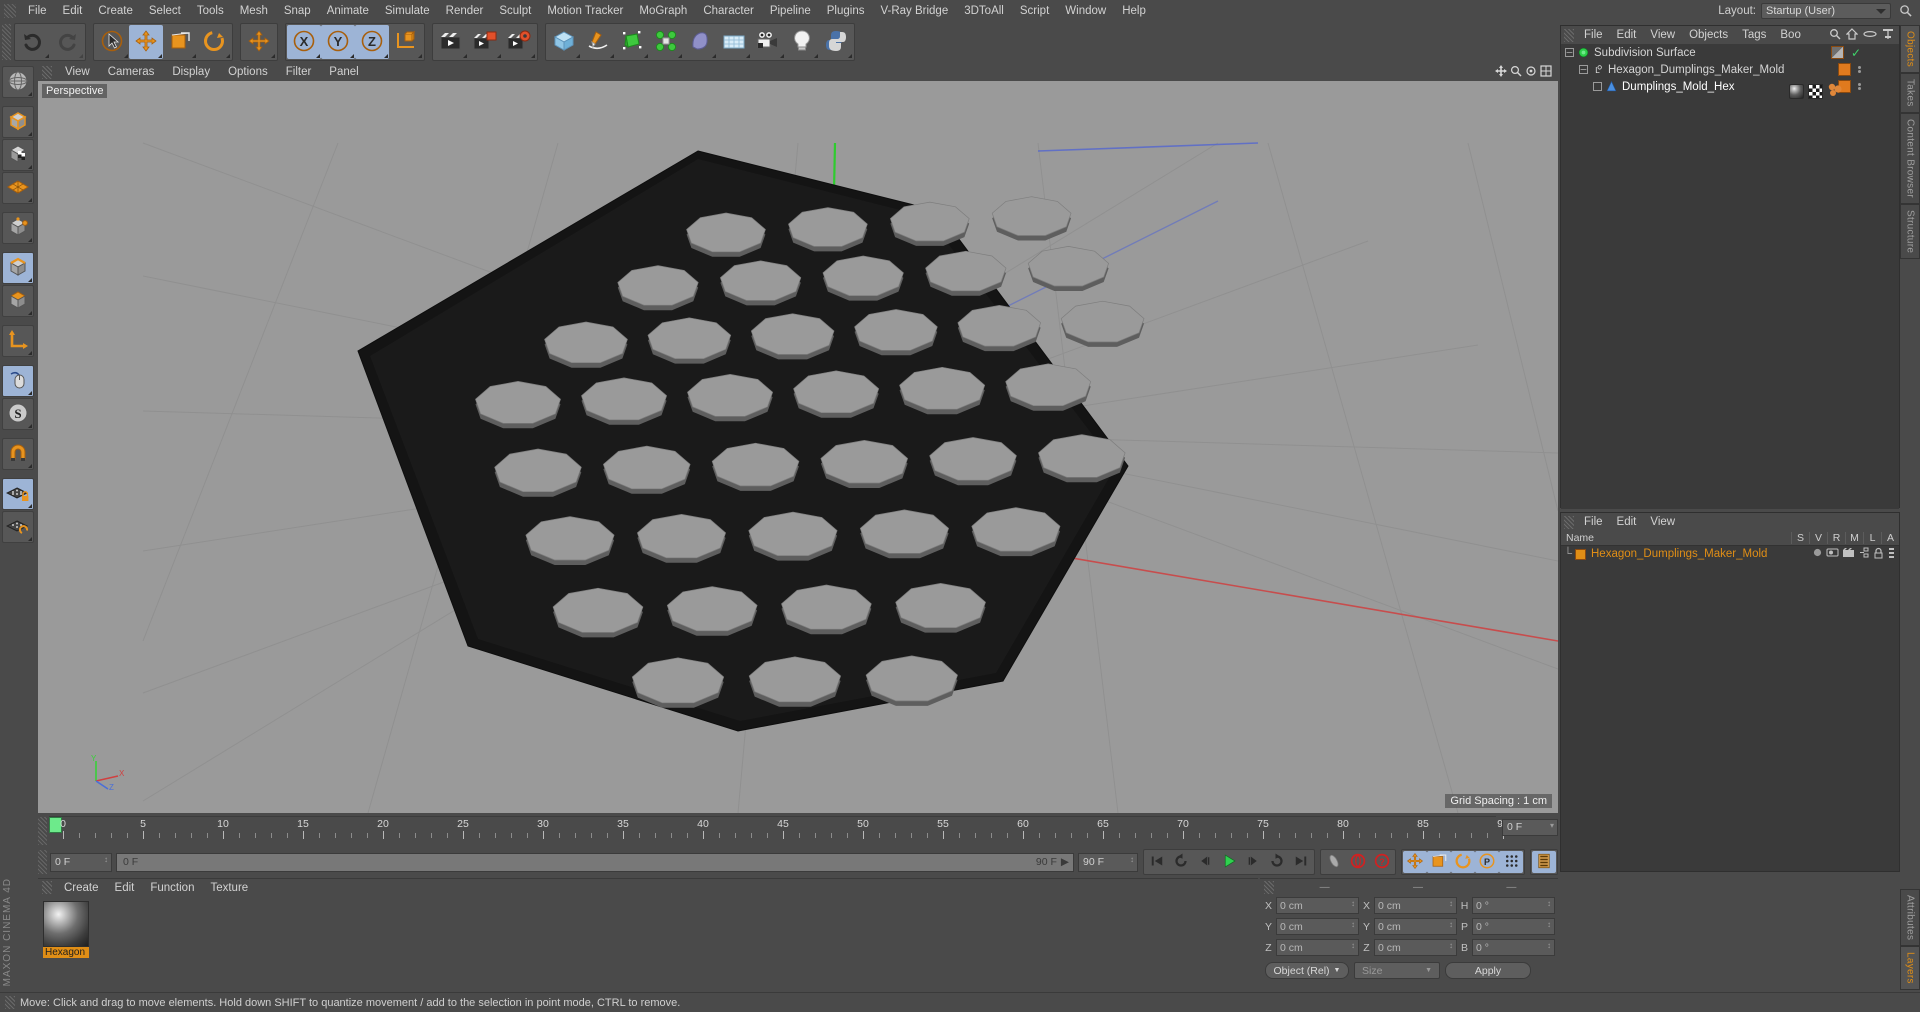 This screenshot has height=1012, width=1920. What do you see at coordinates (42, 862) in the screenshot?
I see `playbar-grip` at bounding box center [42, 862].